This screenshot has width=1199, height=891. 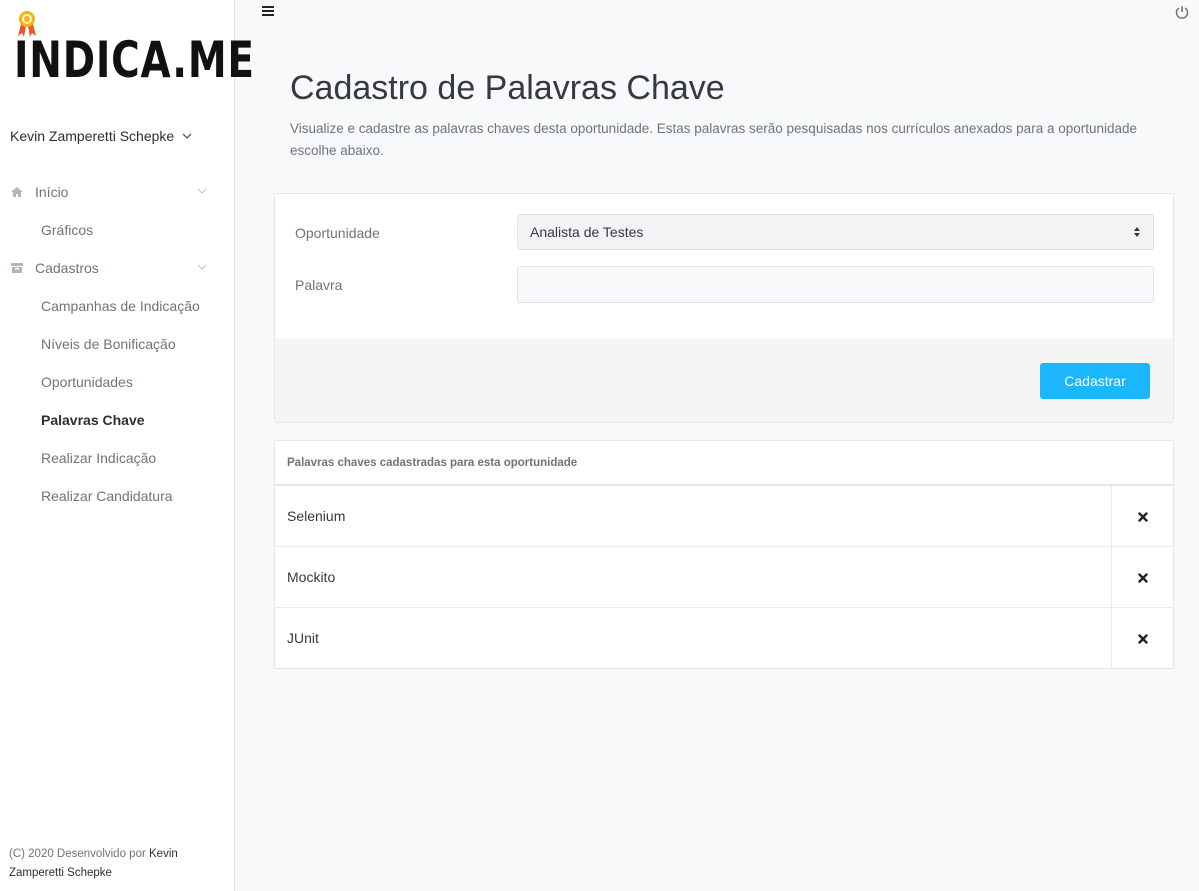 I want to click on user-menu: Kevin Zamperetti Schepke, so click(x=101, y=136).